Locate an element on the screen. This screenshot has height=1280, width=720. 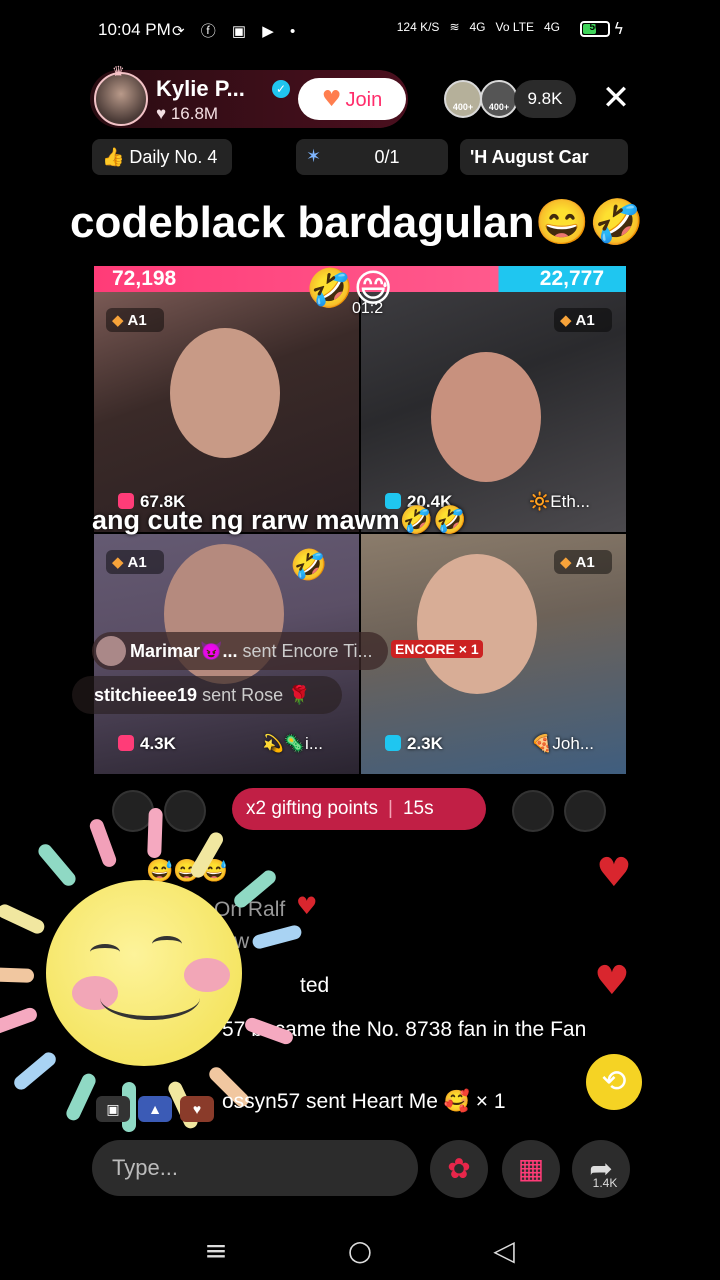
viewer-avatar-1: 400+ is located at coordinates (463, 99).